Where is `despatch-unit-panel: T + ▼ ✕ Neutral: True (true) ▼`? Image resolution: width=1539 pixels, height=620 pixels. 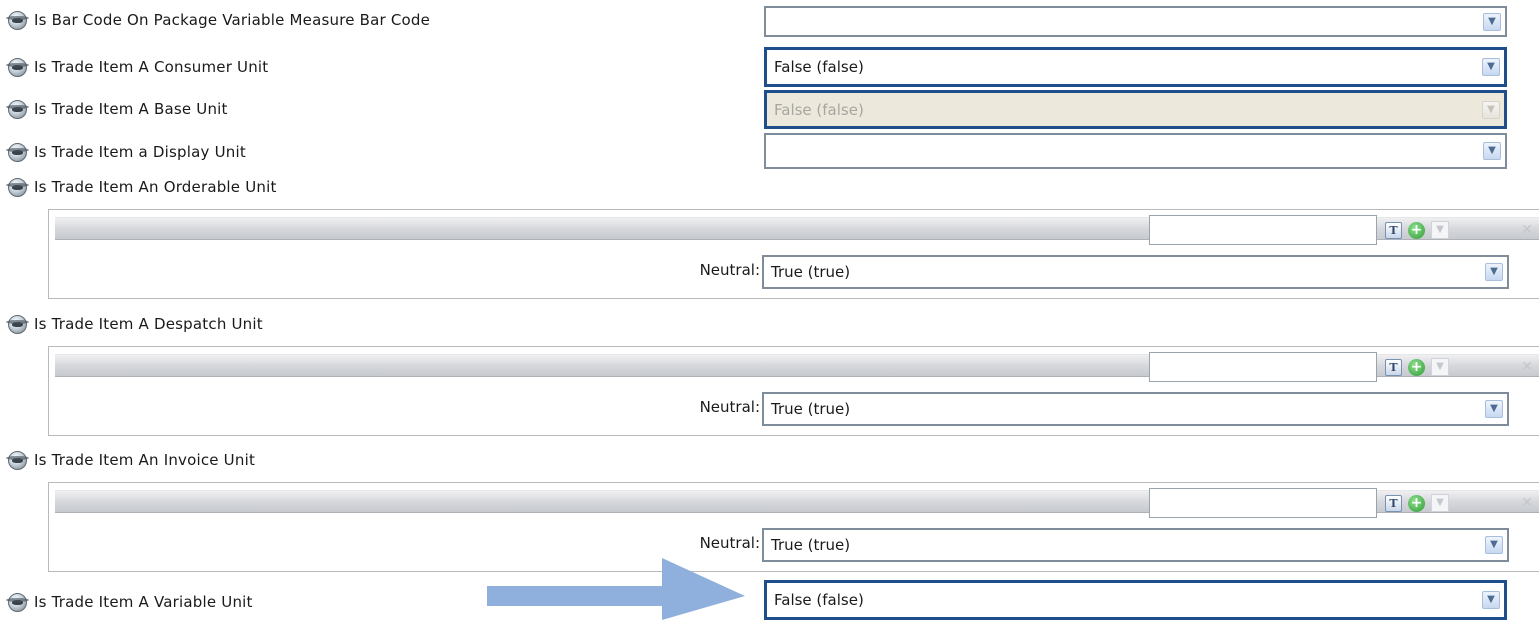
despatch-unit-panel: T + ▼ ✕ Neutral: True (true) ▼ is located at coordinates (793, 391).